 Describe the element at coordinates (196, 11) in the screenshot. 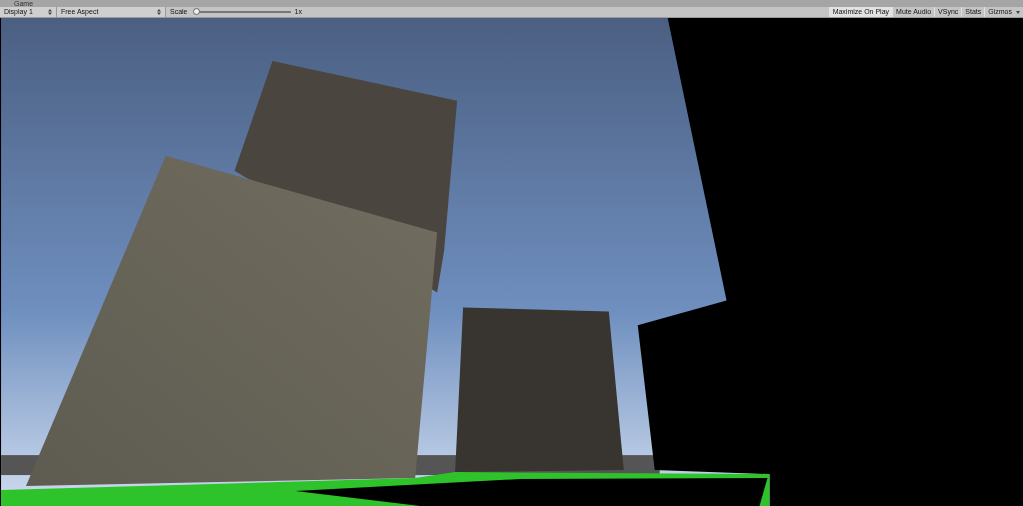

I see `slider-thumb` at that location.